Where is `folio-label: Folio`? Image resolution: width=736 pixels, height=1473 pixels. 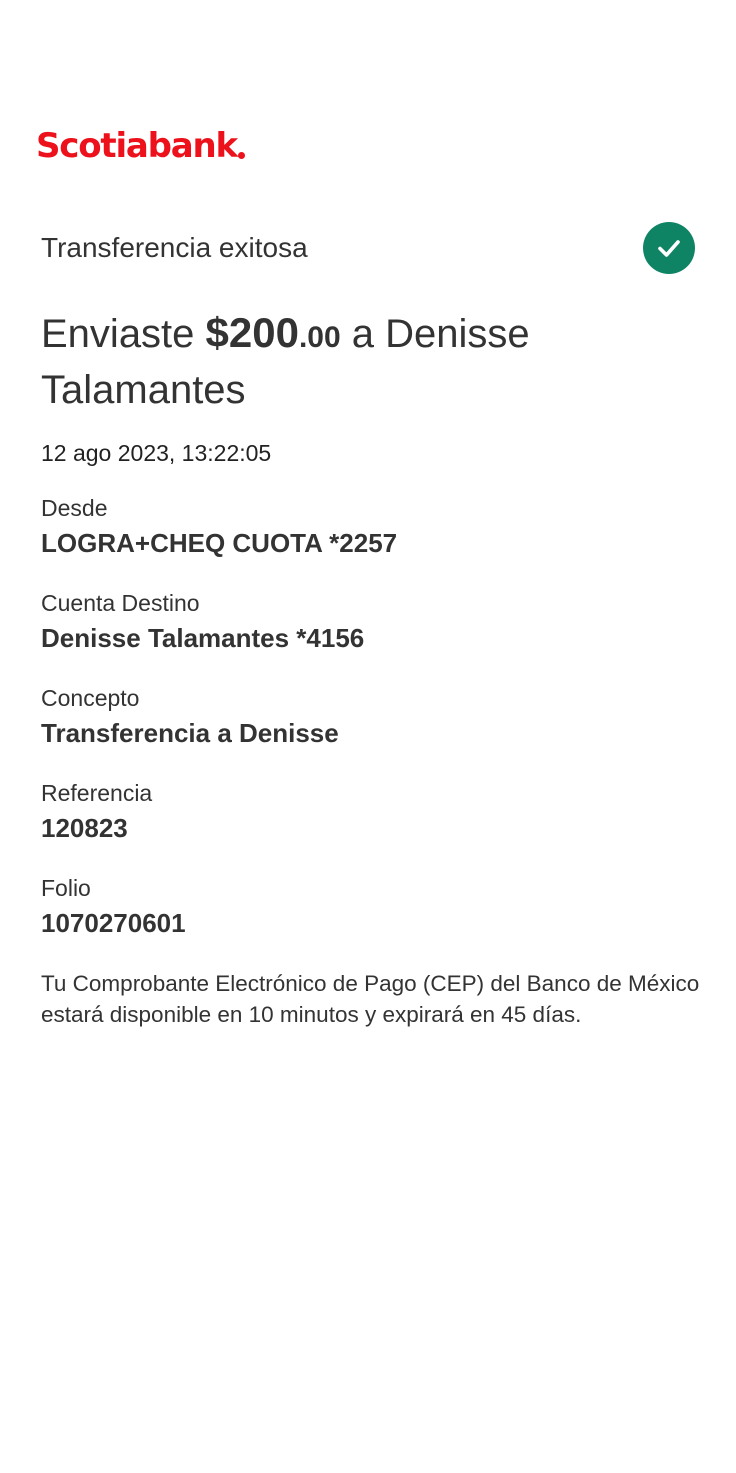 folio-label: Folio is located at coordinates (66, 888).